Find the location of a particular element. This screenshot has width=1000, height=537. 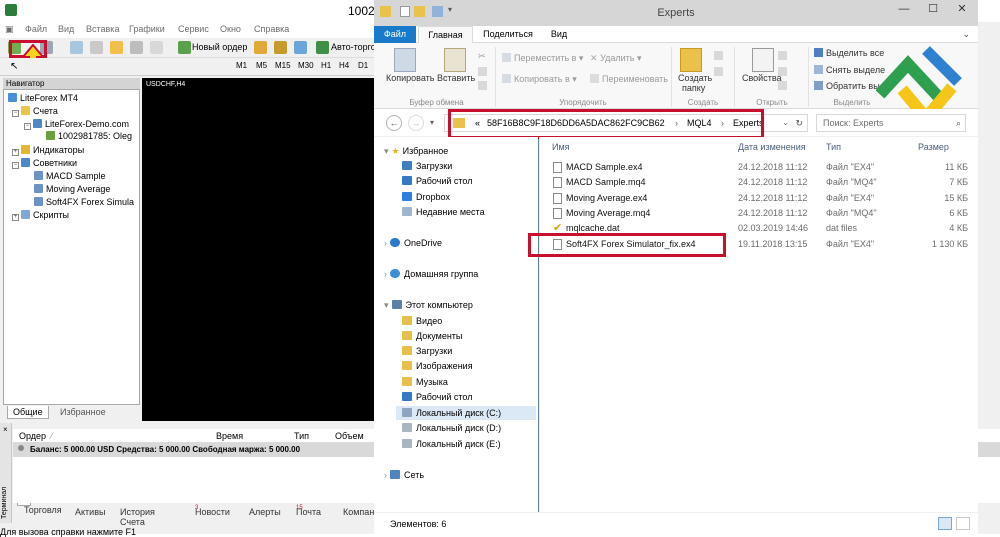

autotrading-icon is located at coordinates (322, 47).